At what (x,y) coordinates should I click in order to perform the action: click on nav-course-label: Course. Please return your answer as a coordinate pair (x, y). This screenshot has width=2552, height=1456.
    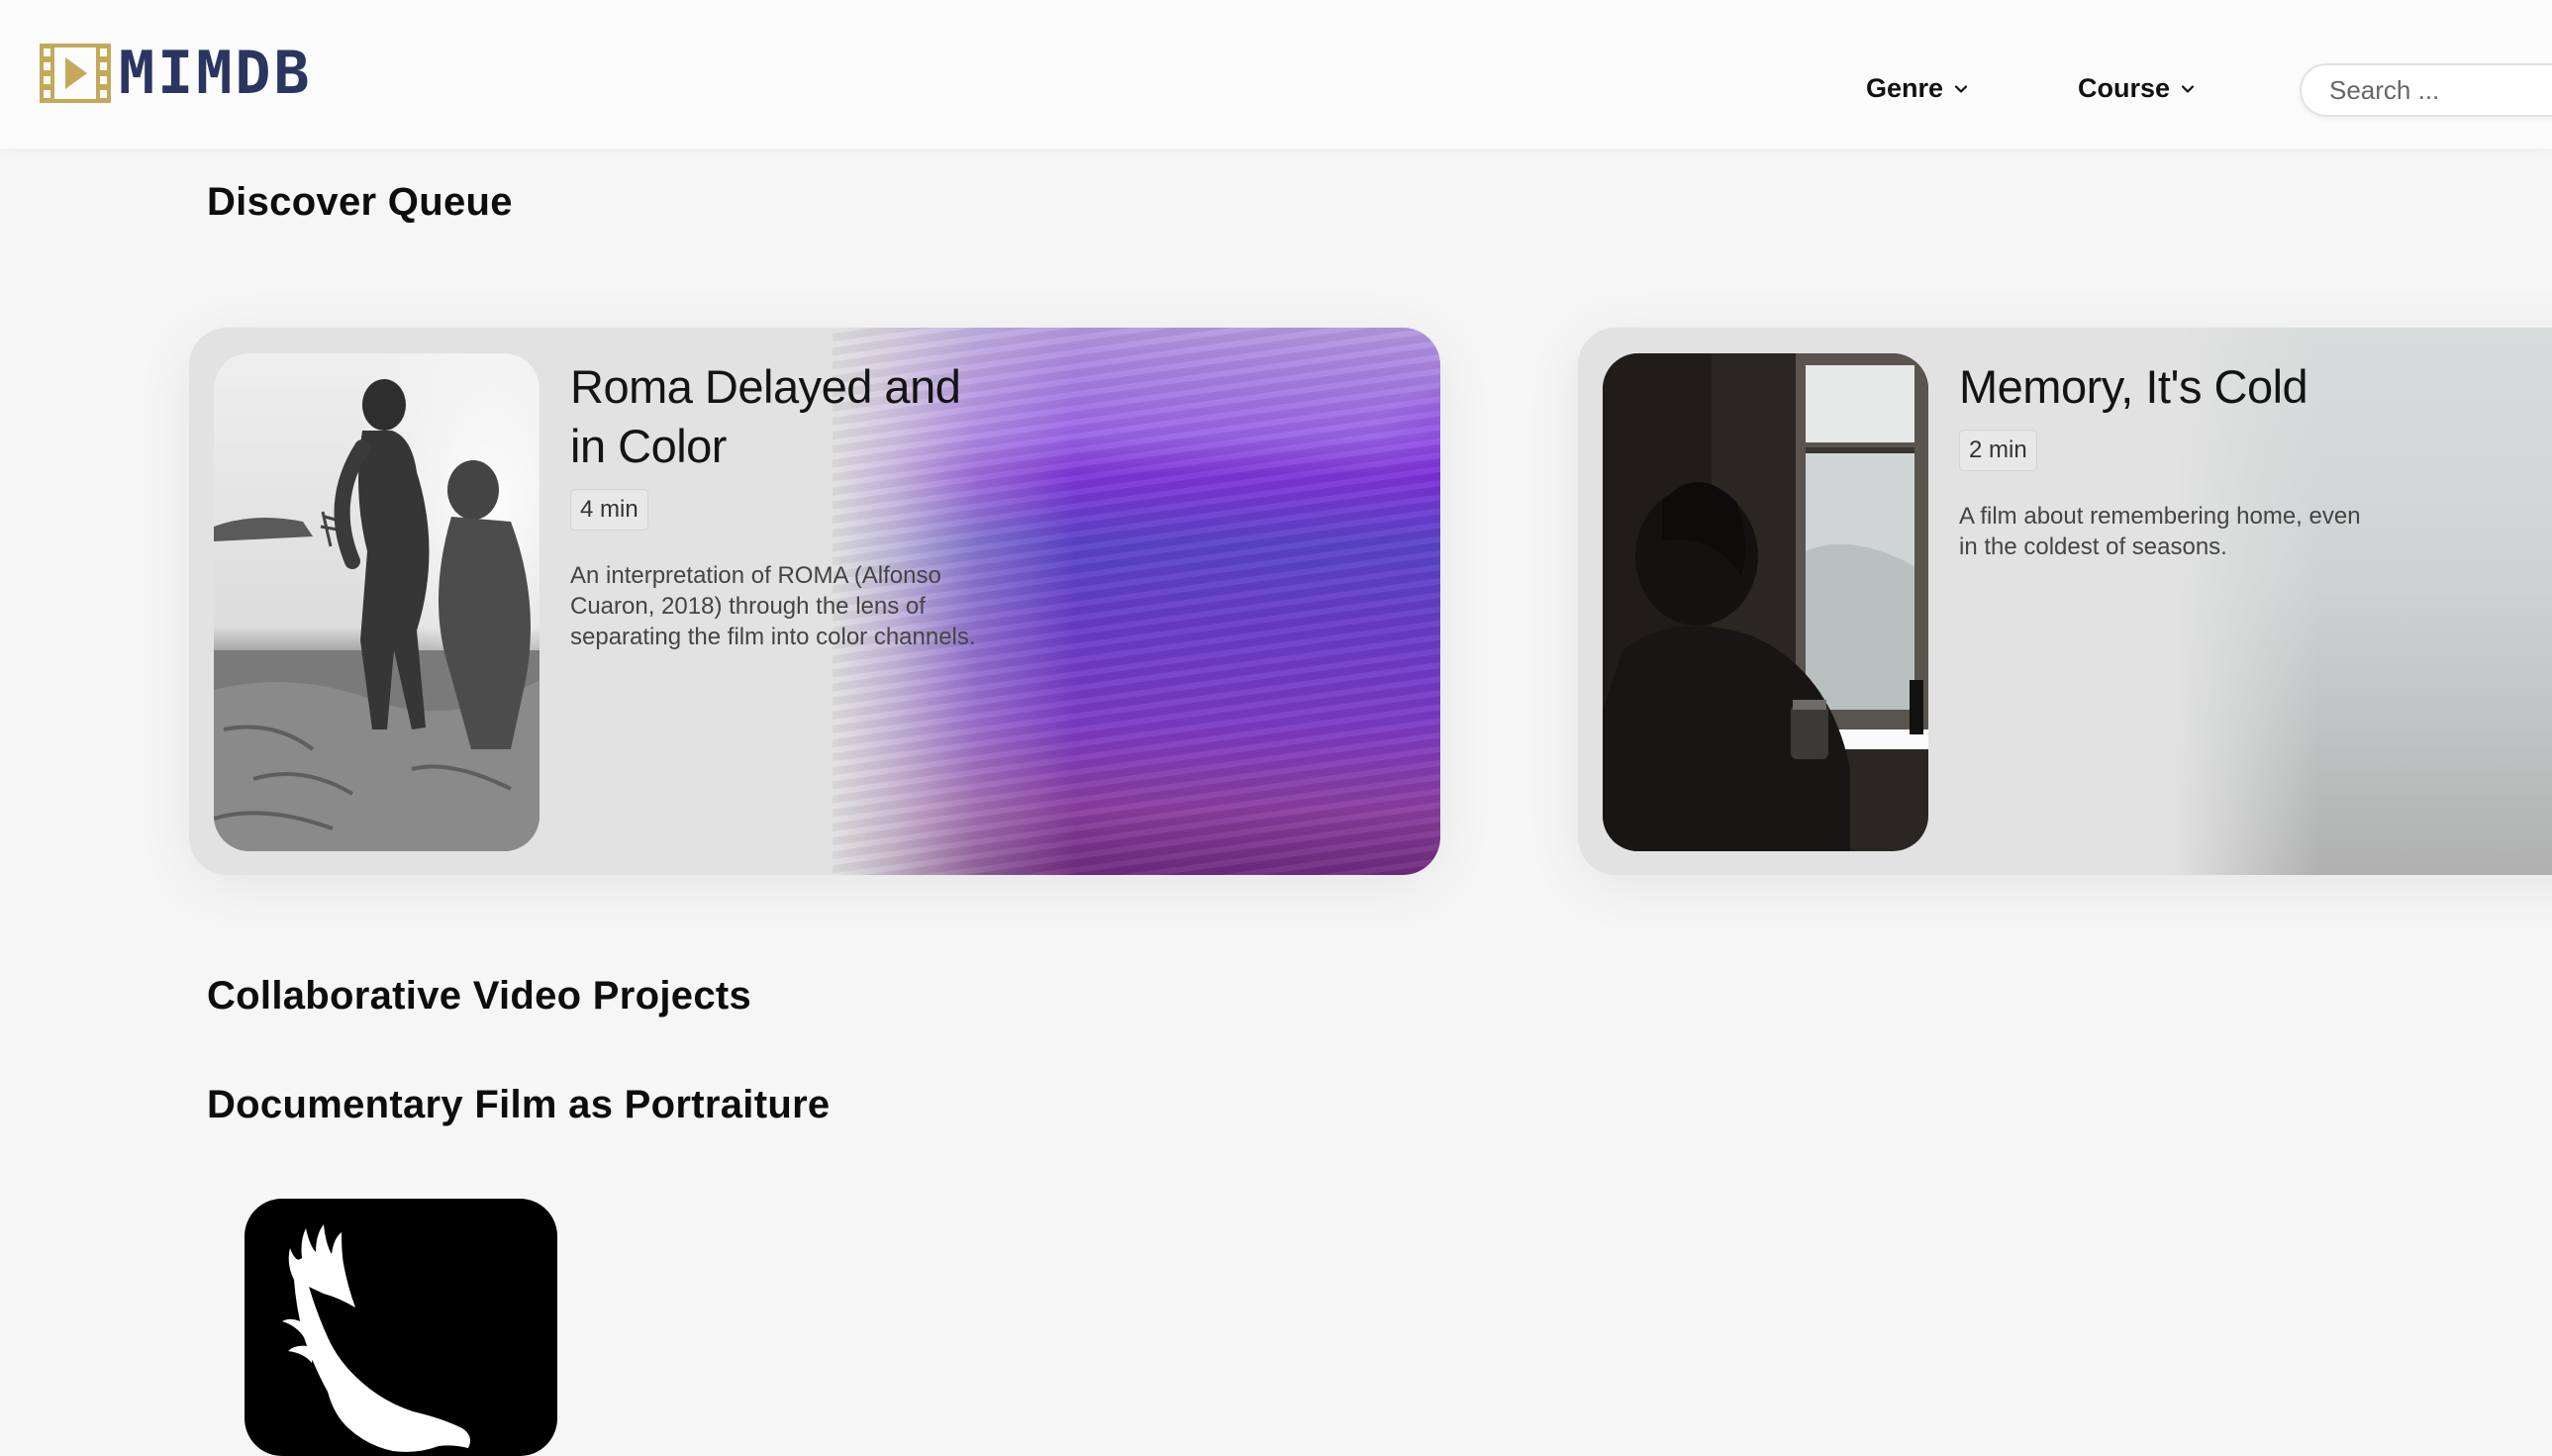
    Looking at the image, I should click on (2124, 88).